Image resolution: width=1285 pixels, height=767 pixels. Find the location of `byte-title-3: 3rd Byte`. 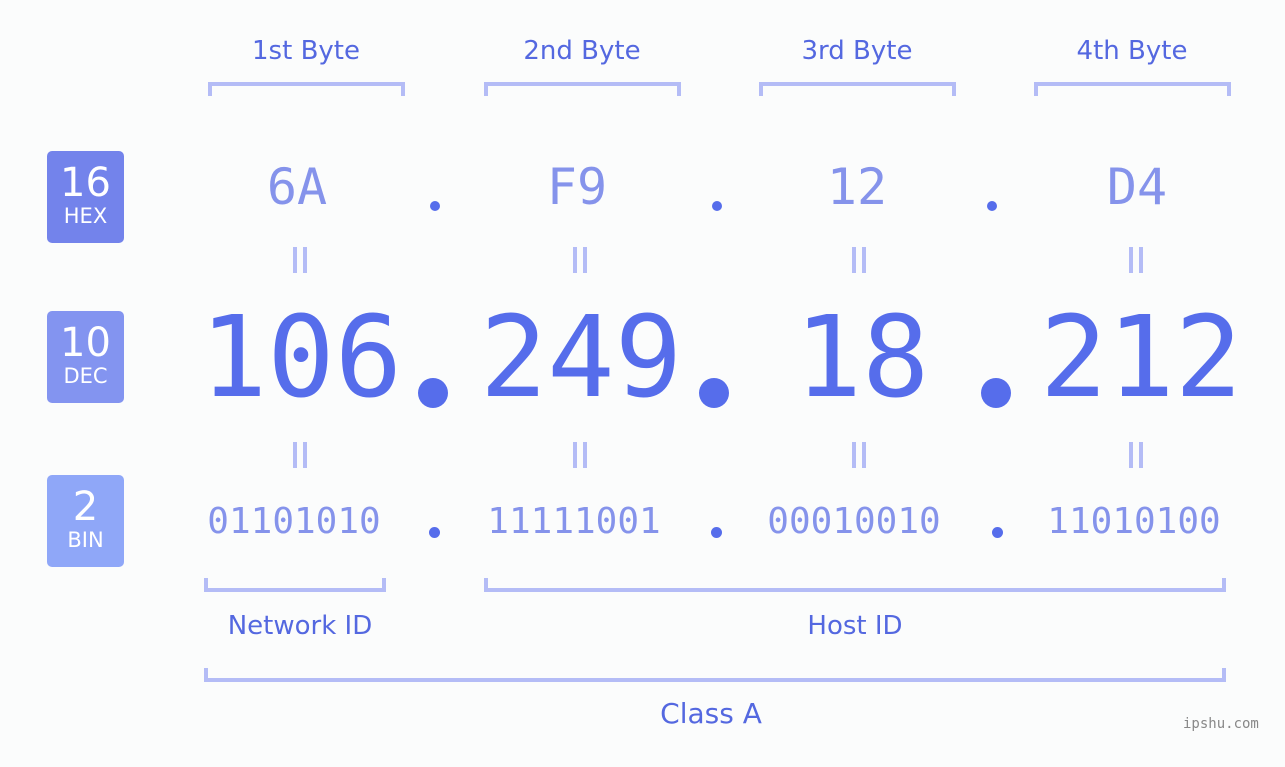

byte-title-3: 3rd Byte is located at coordinates (857, 51).